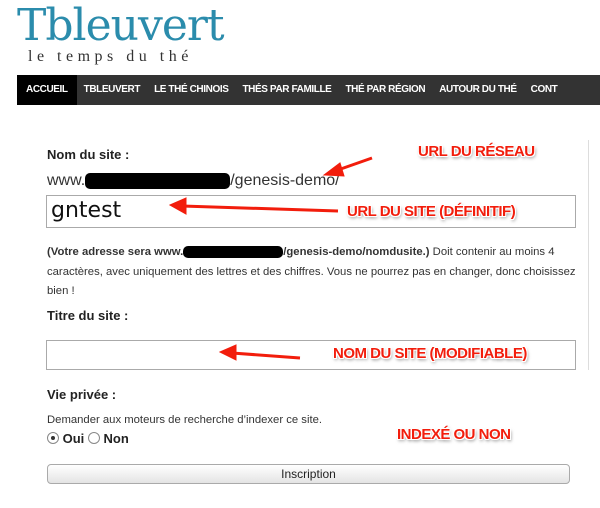 This screenshot has height=508, width=600. I want to click on arrow-site-name, so click(266, 355).